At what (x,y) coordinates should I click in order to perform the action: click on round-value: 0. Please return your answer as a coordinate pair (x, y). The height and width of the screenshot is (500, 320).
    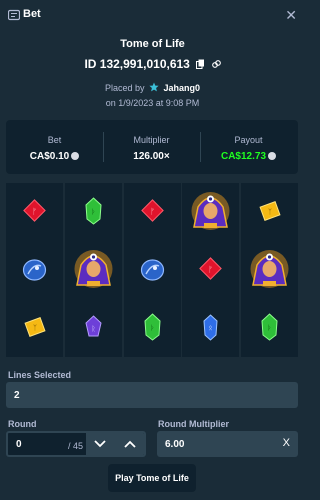
    Looking at the image, I should click on (19, 444).